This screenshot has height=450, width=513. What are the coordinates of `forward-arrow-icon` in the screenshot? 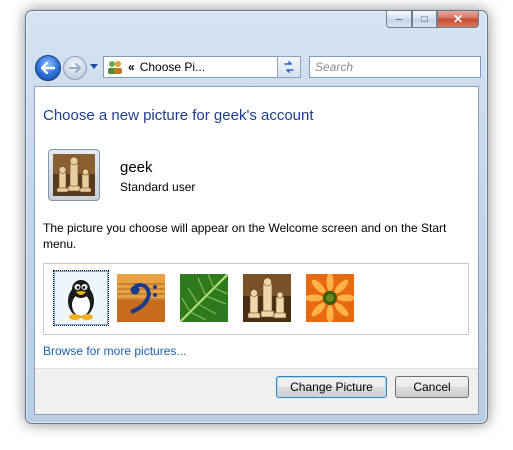 It's located at (75, 68).